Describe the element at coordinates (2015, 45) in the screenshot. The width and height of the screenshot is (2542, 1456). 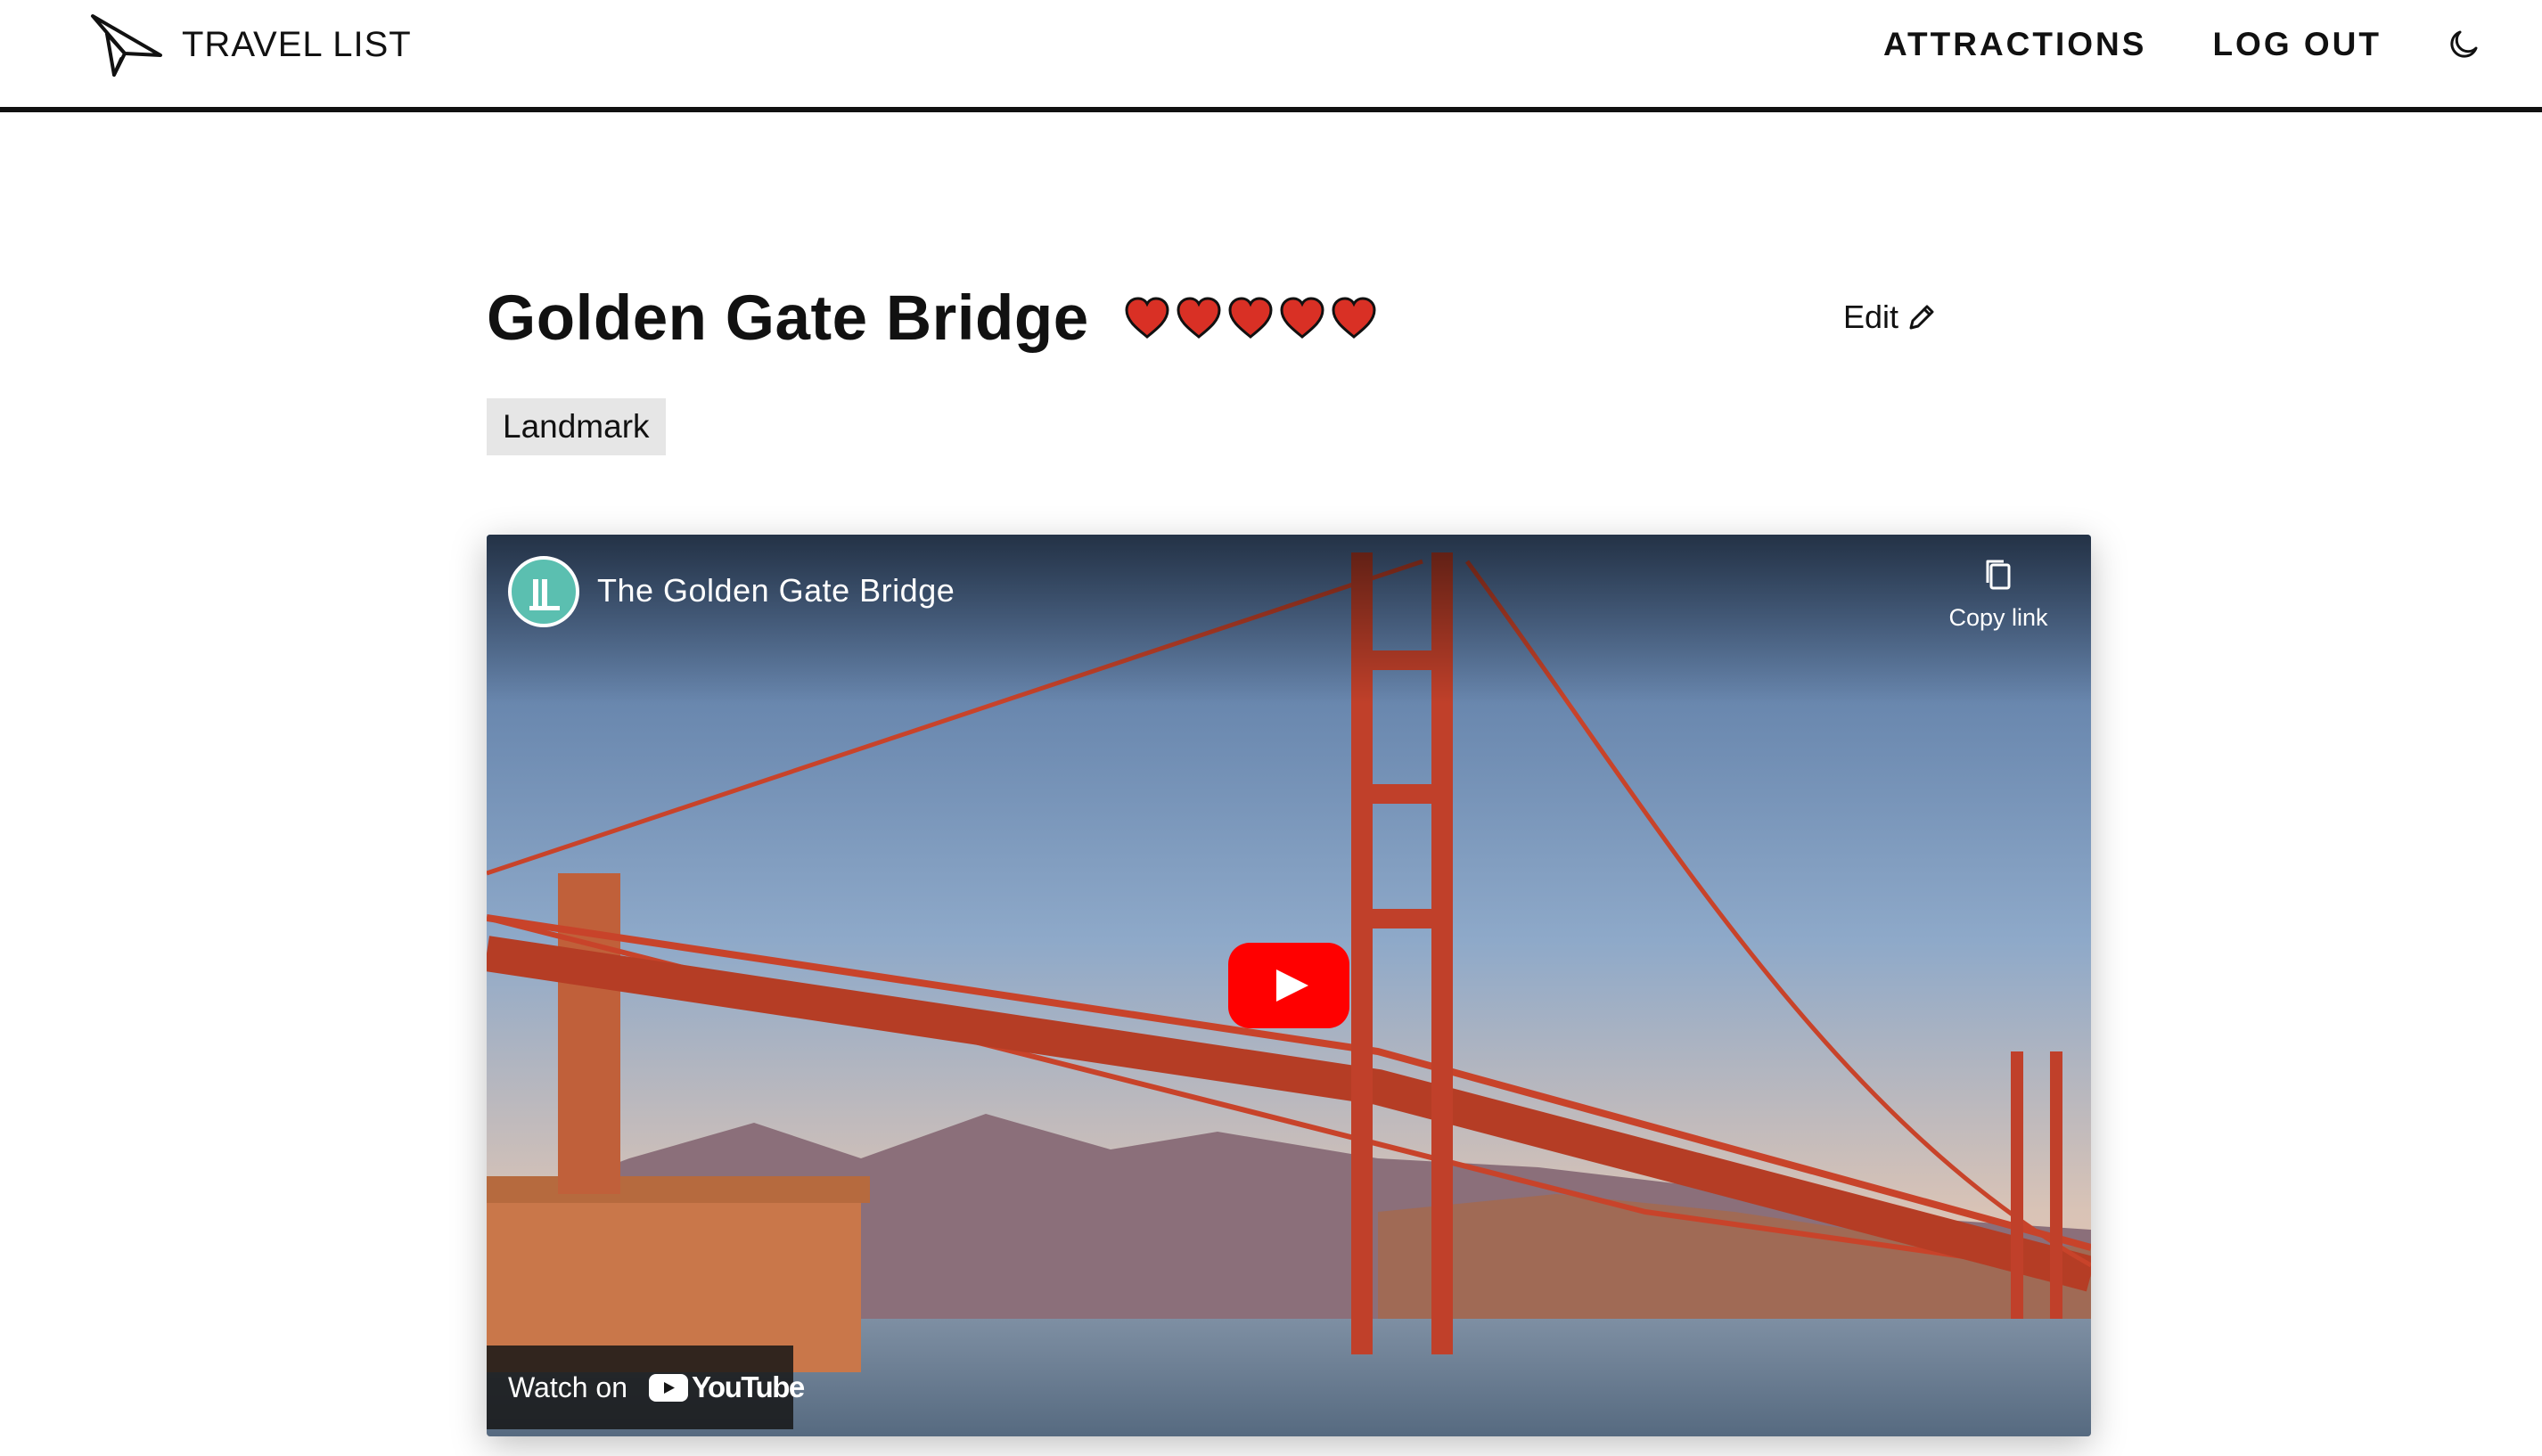
I see `nav-attractions-link: ATTRACTIONS` at that location.